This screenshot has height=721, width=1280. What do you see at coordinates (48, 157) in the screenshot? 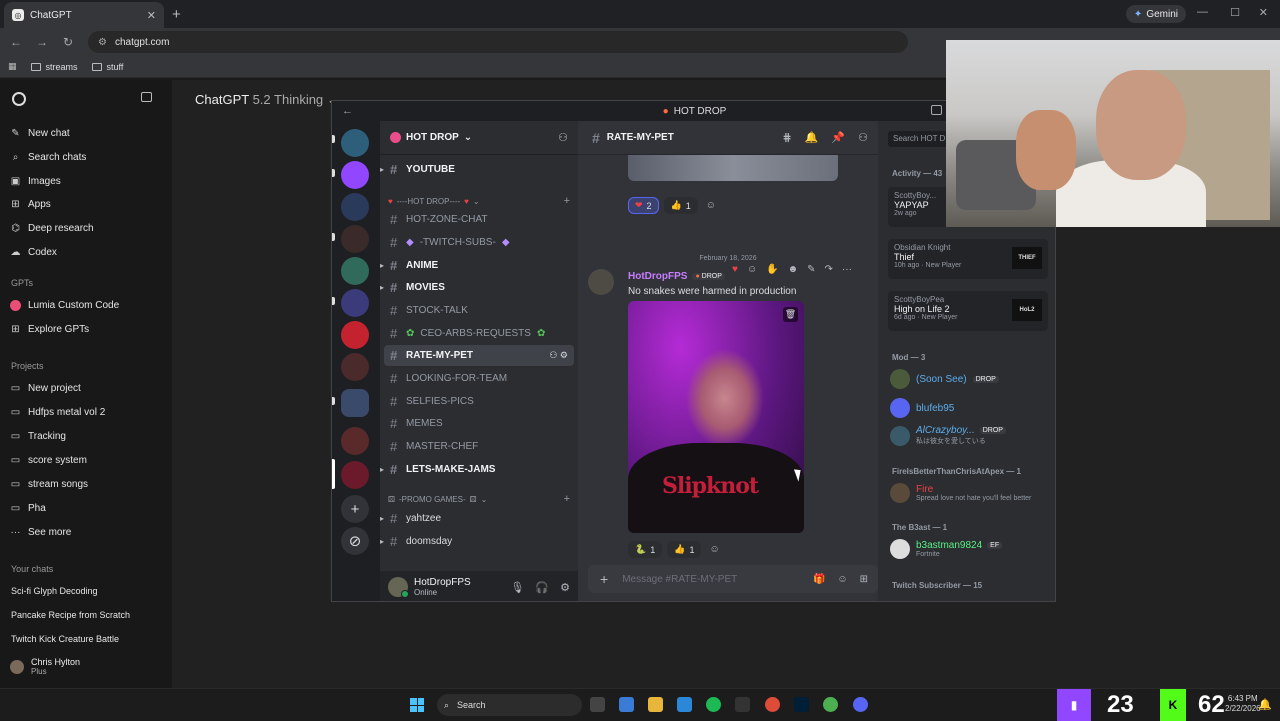
I see `sidebar-item-search-chats: ⌕ Search chats` at bounding box center [48, 157].